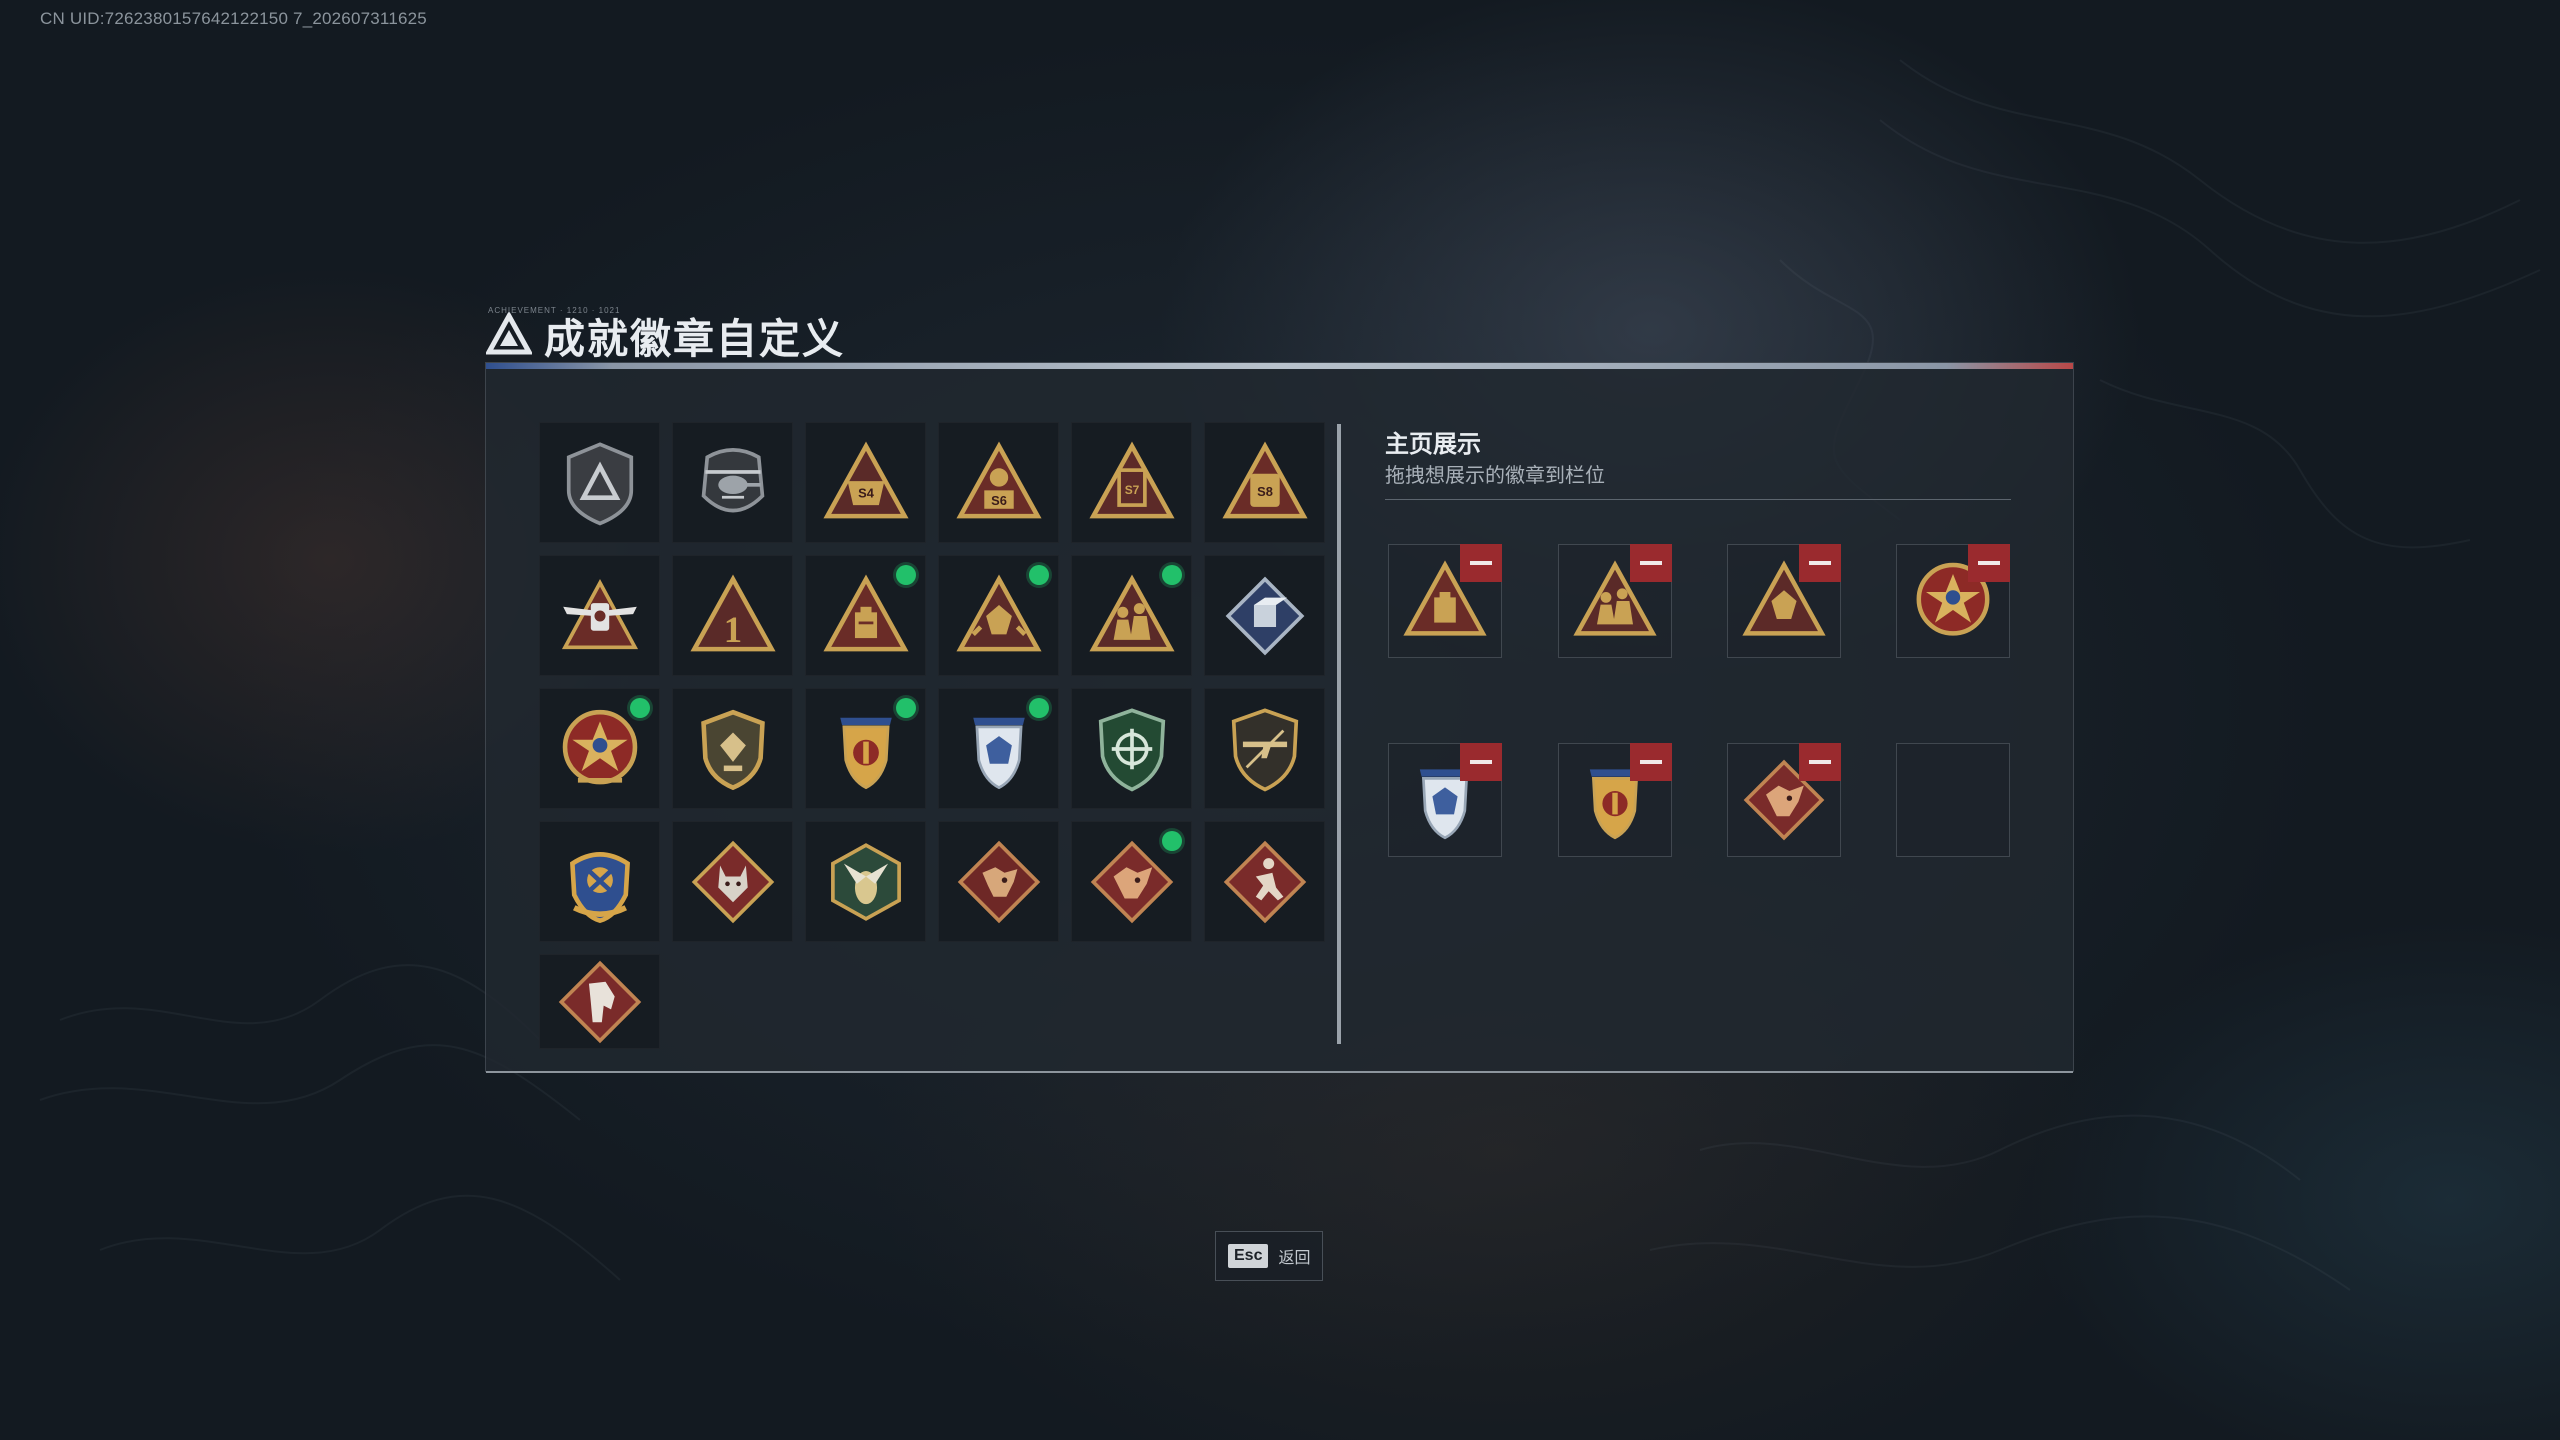 The image size is (2560, 1440). I want to click on s7-triangle-badge-icon: S7, so click(1131, 479).